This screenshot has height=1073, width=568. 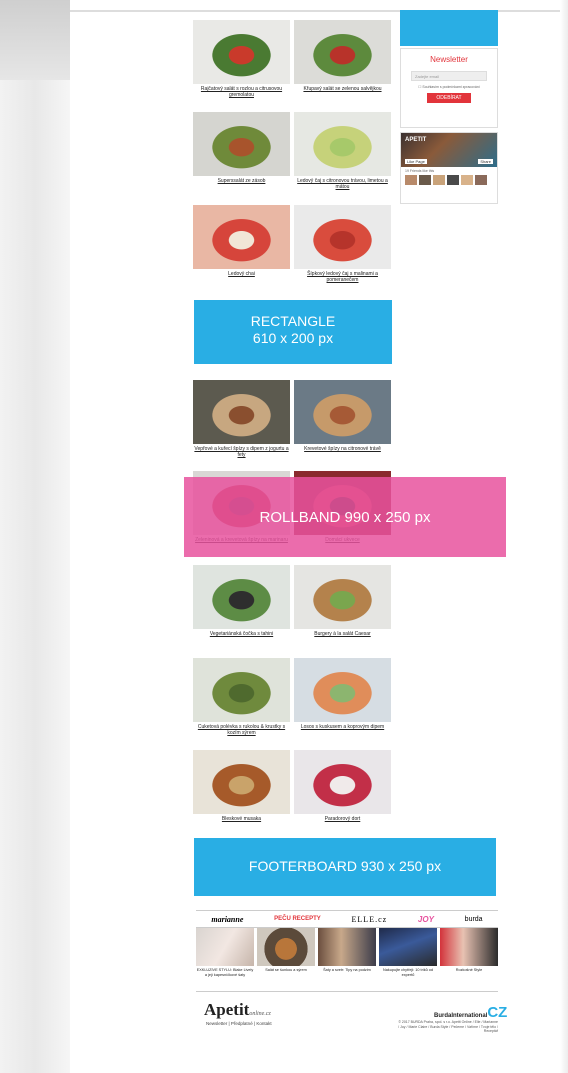 I want to click on recipe-caption: Křupavý salát se zelenou salvějkou, so click(x=342, y=89).